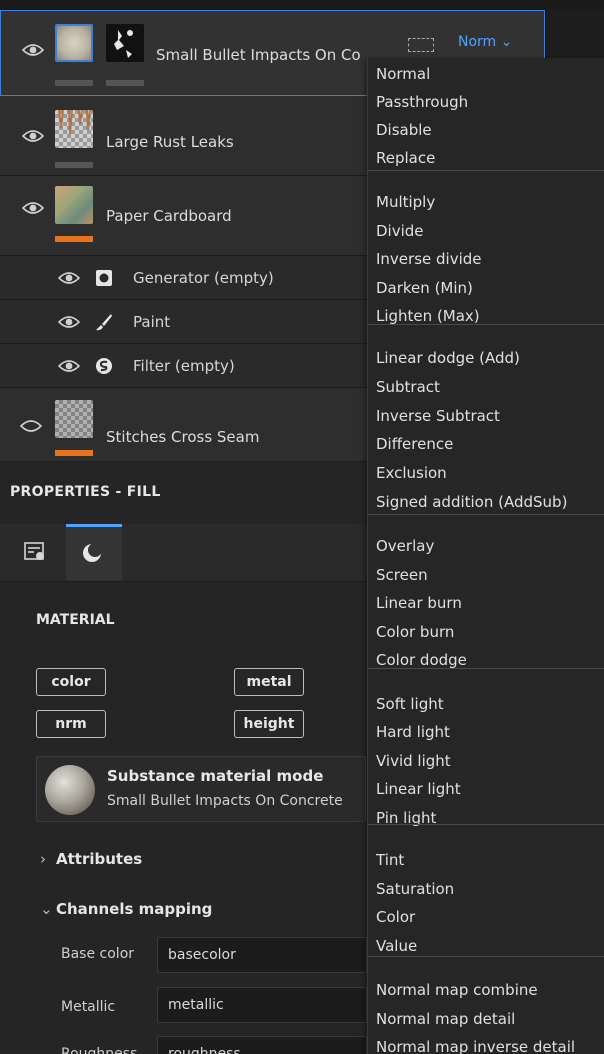 The image size is (604, 1054). I want to click on blend-menu-item: Normal map detail, so click(489, 1019).